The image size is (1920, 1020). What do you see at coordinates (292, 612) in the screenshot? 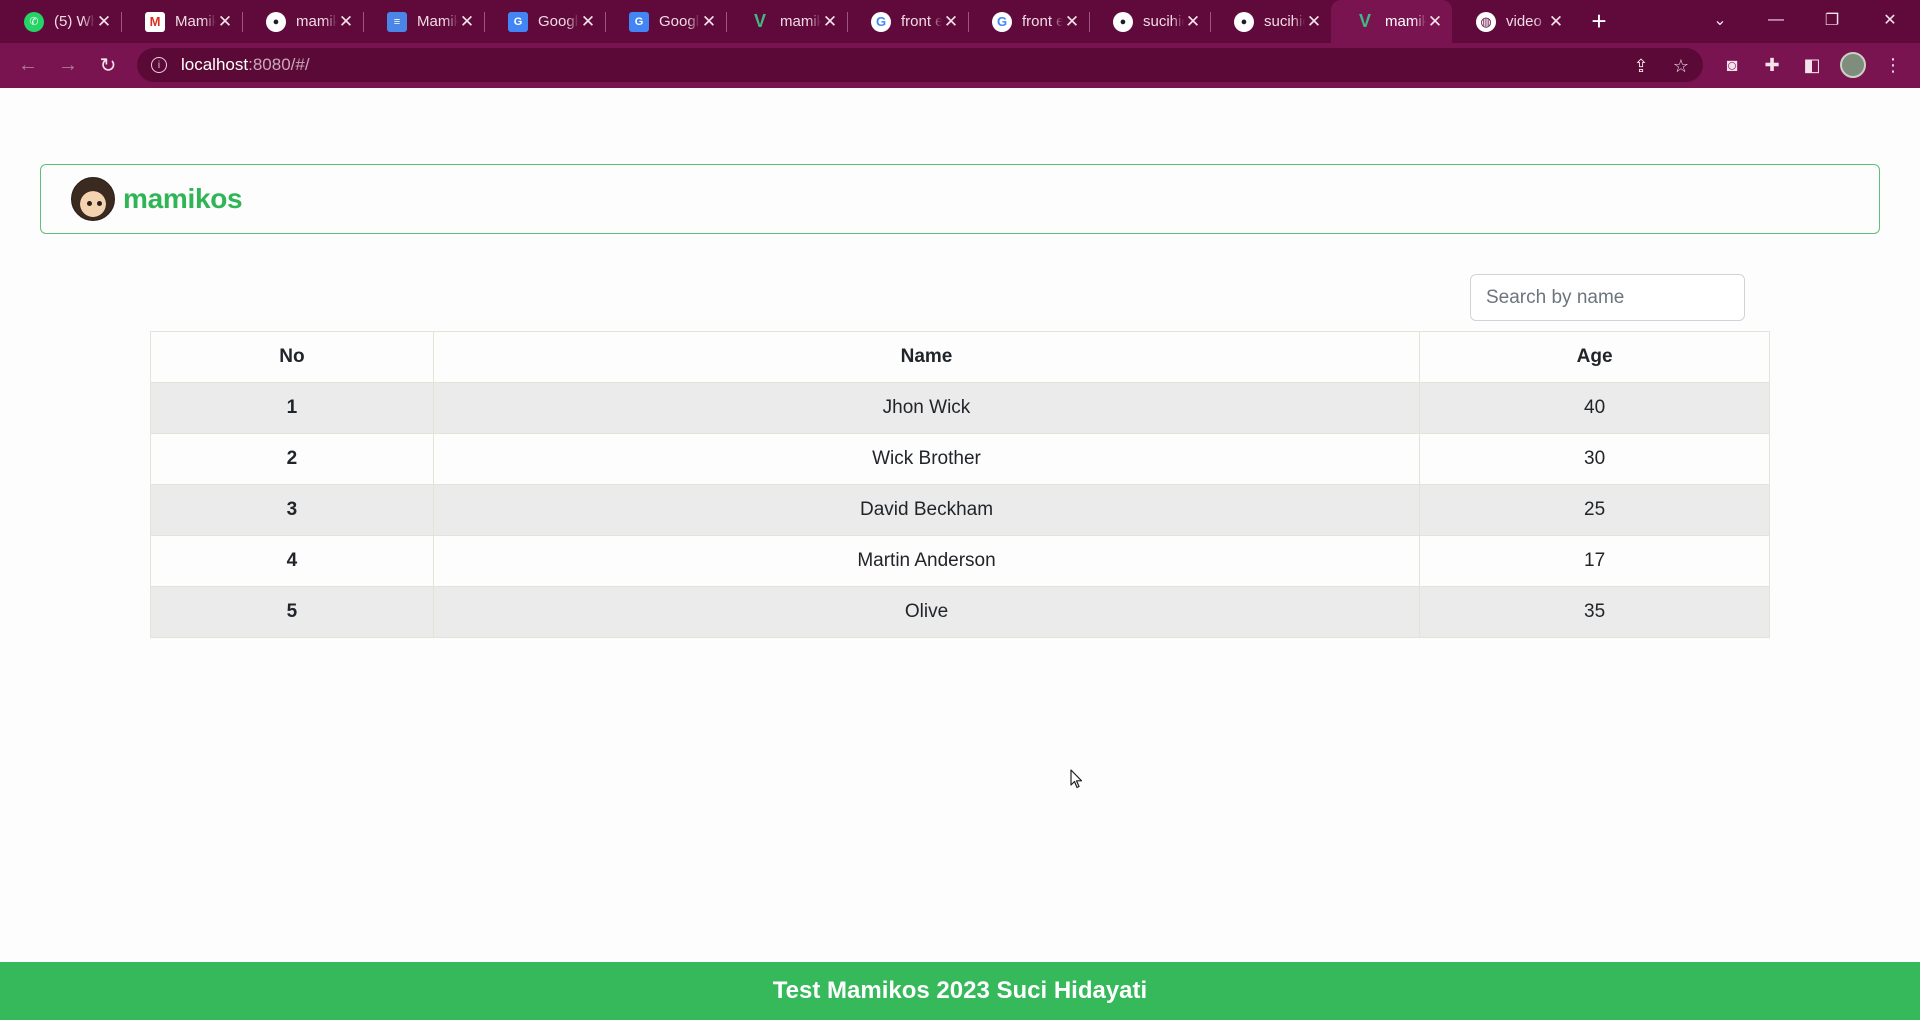
I see `cell-no: 5` at bounding box center [292, 612].